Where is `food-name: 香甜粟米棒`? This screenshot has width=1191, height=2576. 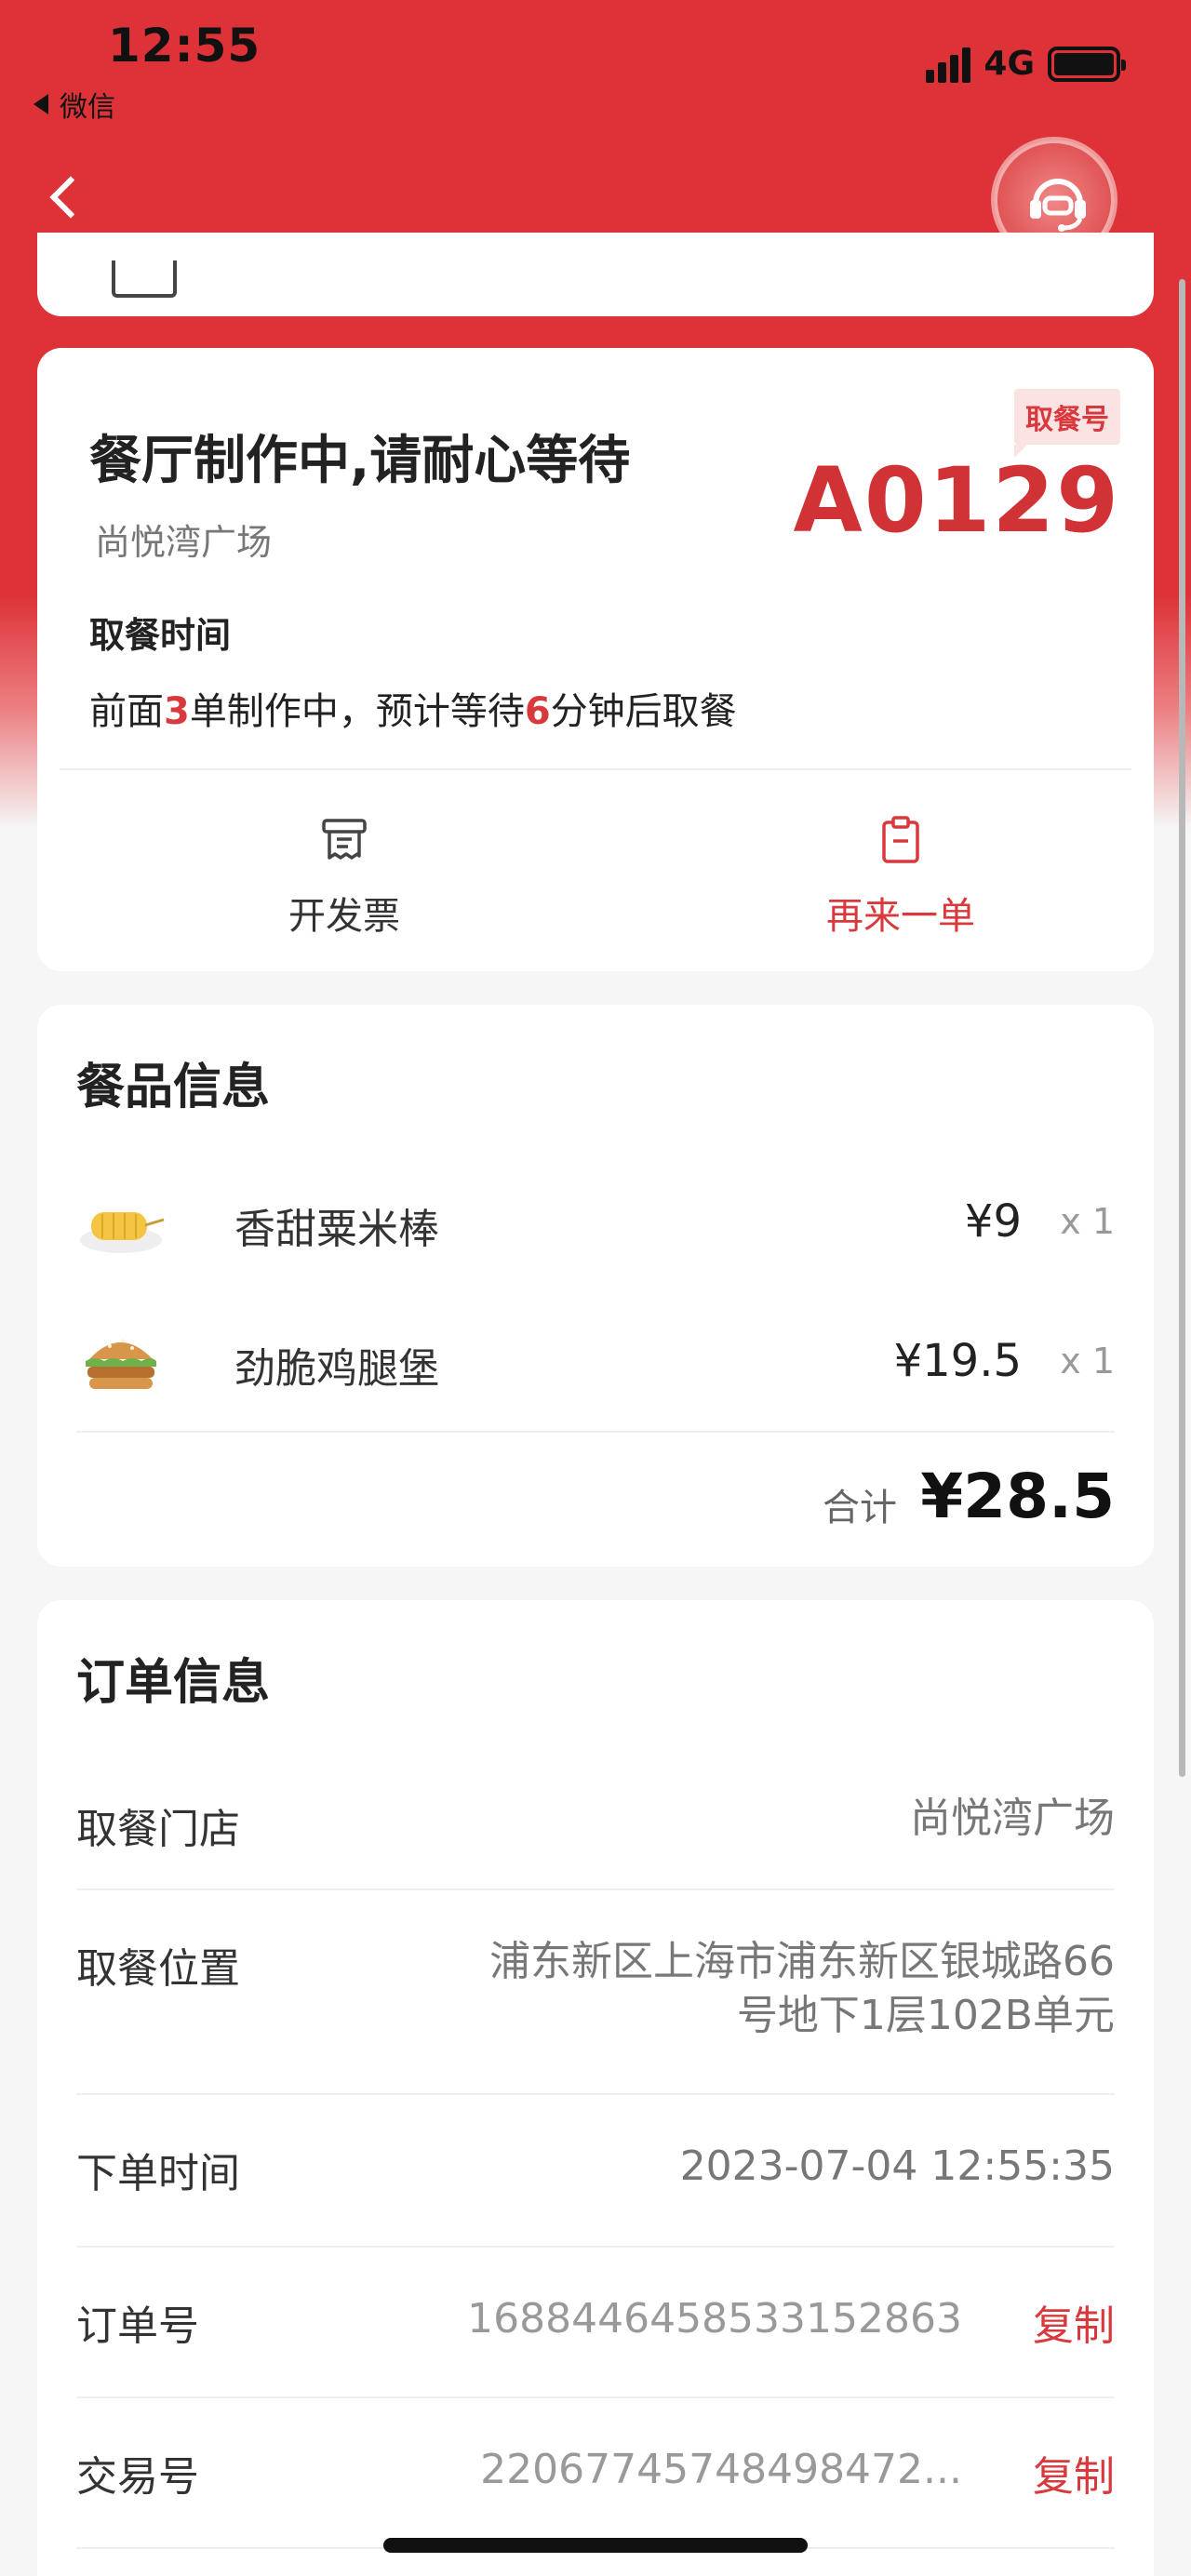
food-name: 香甜粟米棒 is located at coordinates (336, 1229).